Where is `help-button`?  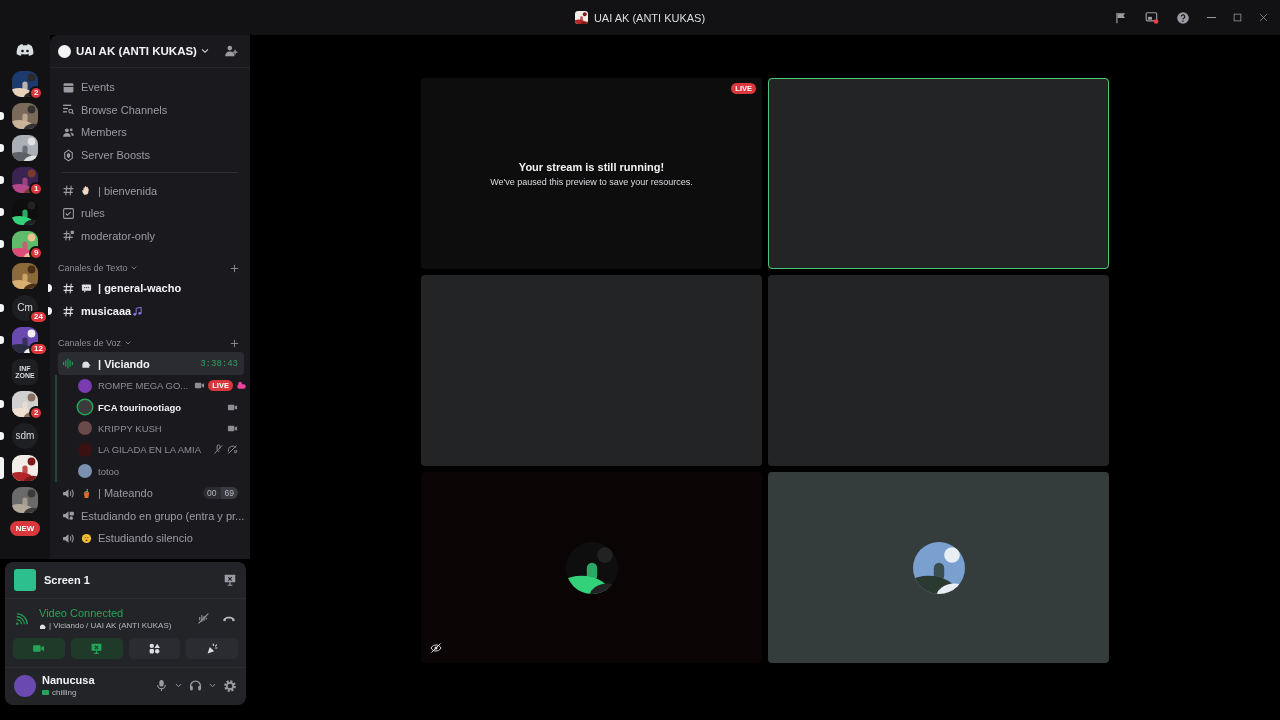
help-button is located at coordinates (1183, 17).